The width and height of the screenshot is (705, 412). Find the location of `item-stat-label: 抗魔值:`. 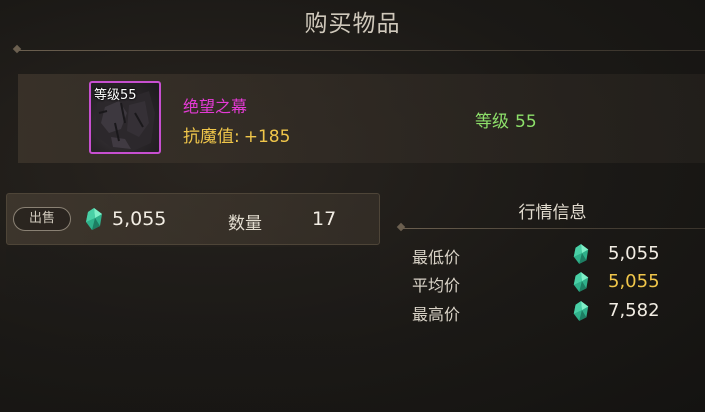

item-stat-label: 抗魔值: is located at coordinates (211, 137).